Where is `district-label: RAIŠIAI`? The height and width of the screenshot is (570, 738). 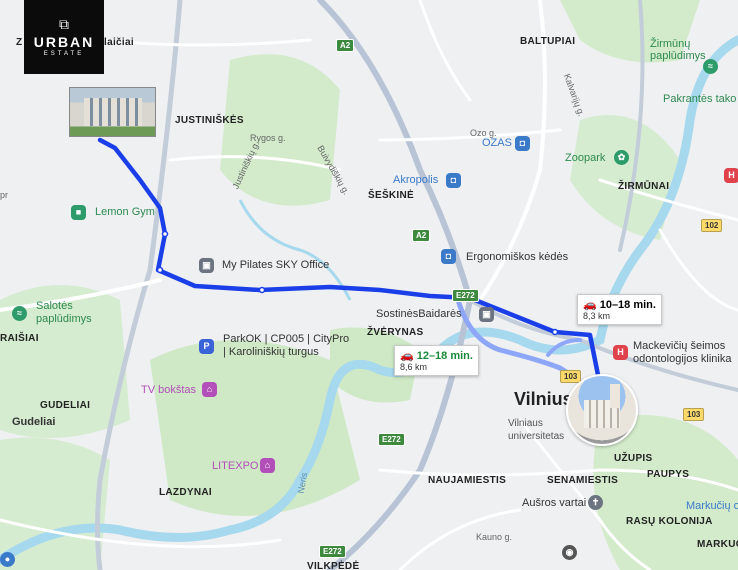 district-label: RAIŠIAI is located at coordinates (19, 338).